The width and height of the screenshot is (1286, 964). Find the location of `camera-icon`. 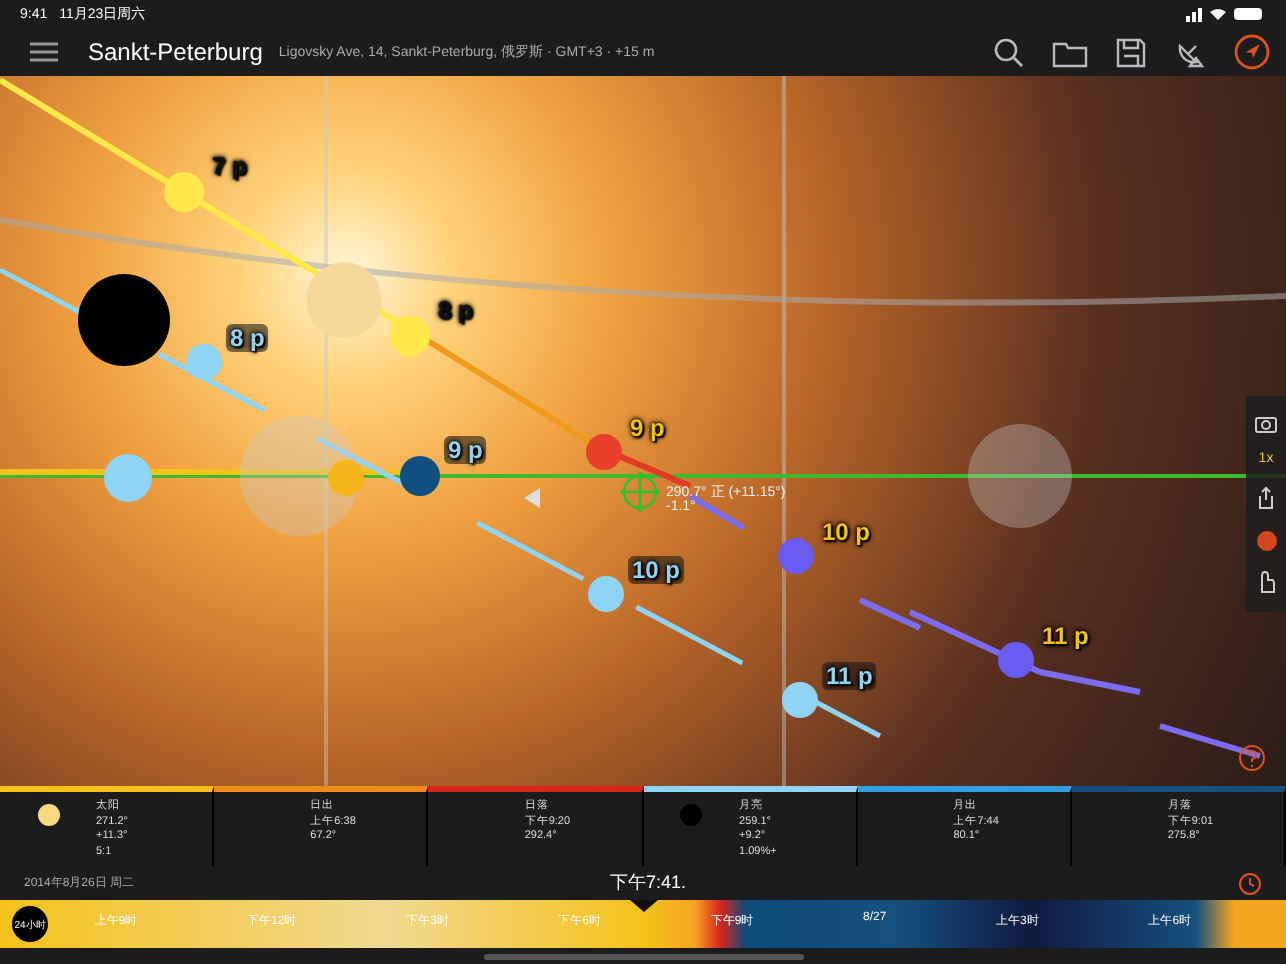

camera-icon is located at coordinates (1266, 423).